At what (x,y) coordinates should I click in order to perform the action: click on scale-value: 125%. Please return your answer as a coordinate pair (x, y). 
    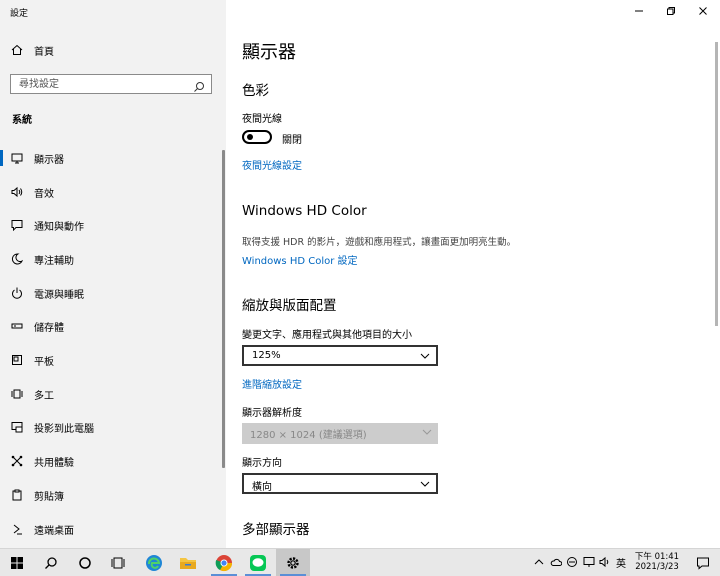
    Looking at the image, I should click on (266, 355).